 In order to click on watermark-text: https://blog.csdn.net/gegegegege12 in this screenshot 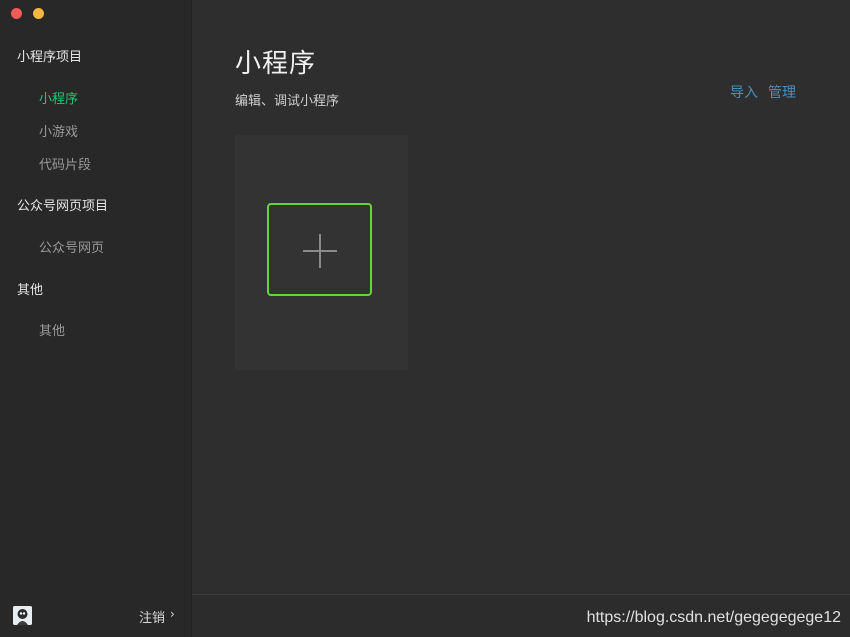, I will do `click(713, 617)`.